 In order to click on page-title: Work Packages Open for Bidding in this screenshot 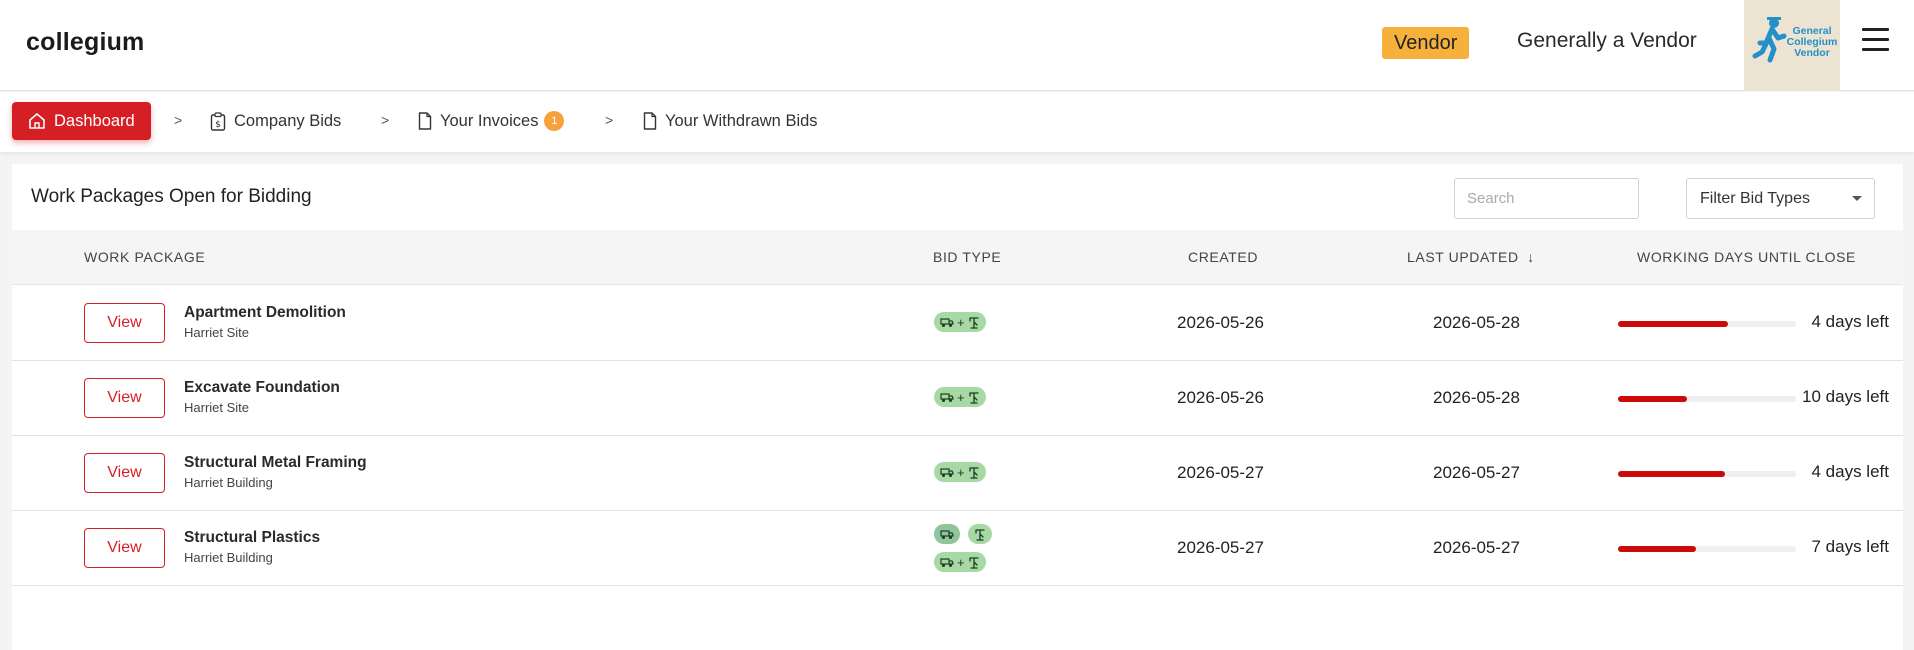, I will do `click(171, 196)`.